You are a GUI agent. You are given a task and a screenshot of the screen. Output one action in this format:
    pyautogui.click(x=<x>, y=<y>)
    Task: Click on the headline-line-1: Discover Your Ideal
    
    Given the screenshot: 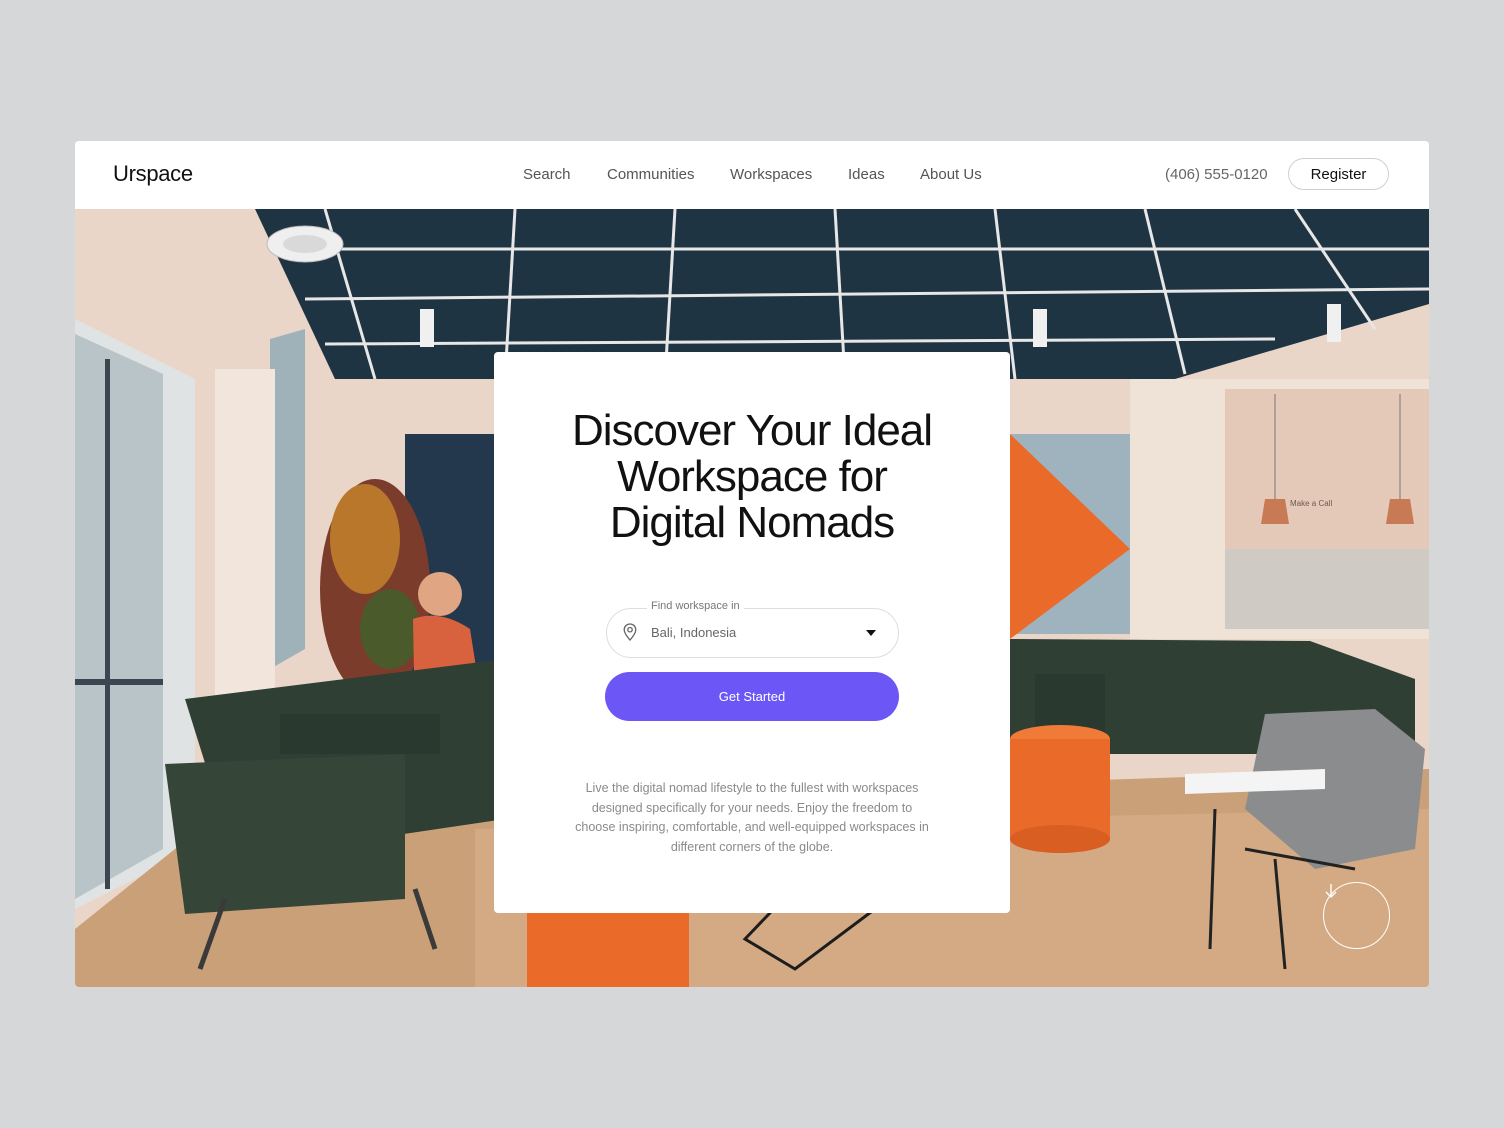 What is the action you would take?
    pyautogui.click(x=752, y=430)
    